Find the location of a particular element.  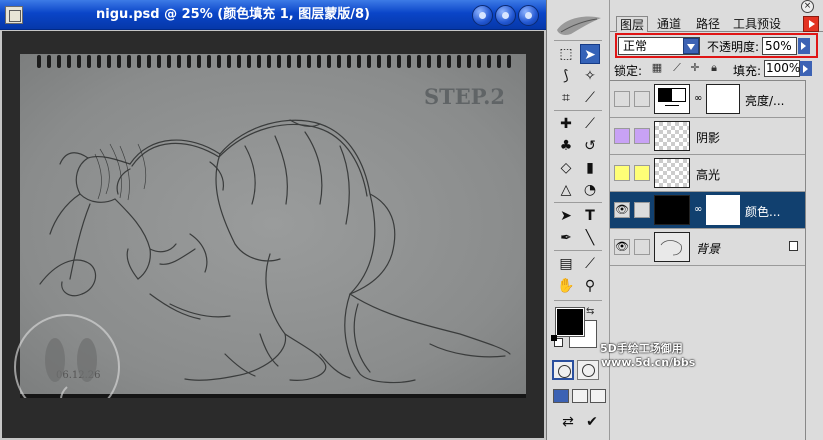

dodge-tool-icon: ◔ is located at coordinates (590, 190).